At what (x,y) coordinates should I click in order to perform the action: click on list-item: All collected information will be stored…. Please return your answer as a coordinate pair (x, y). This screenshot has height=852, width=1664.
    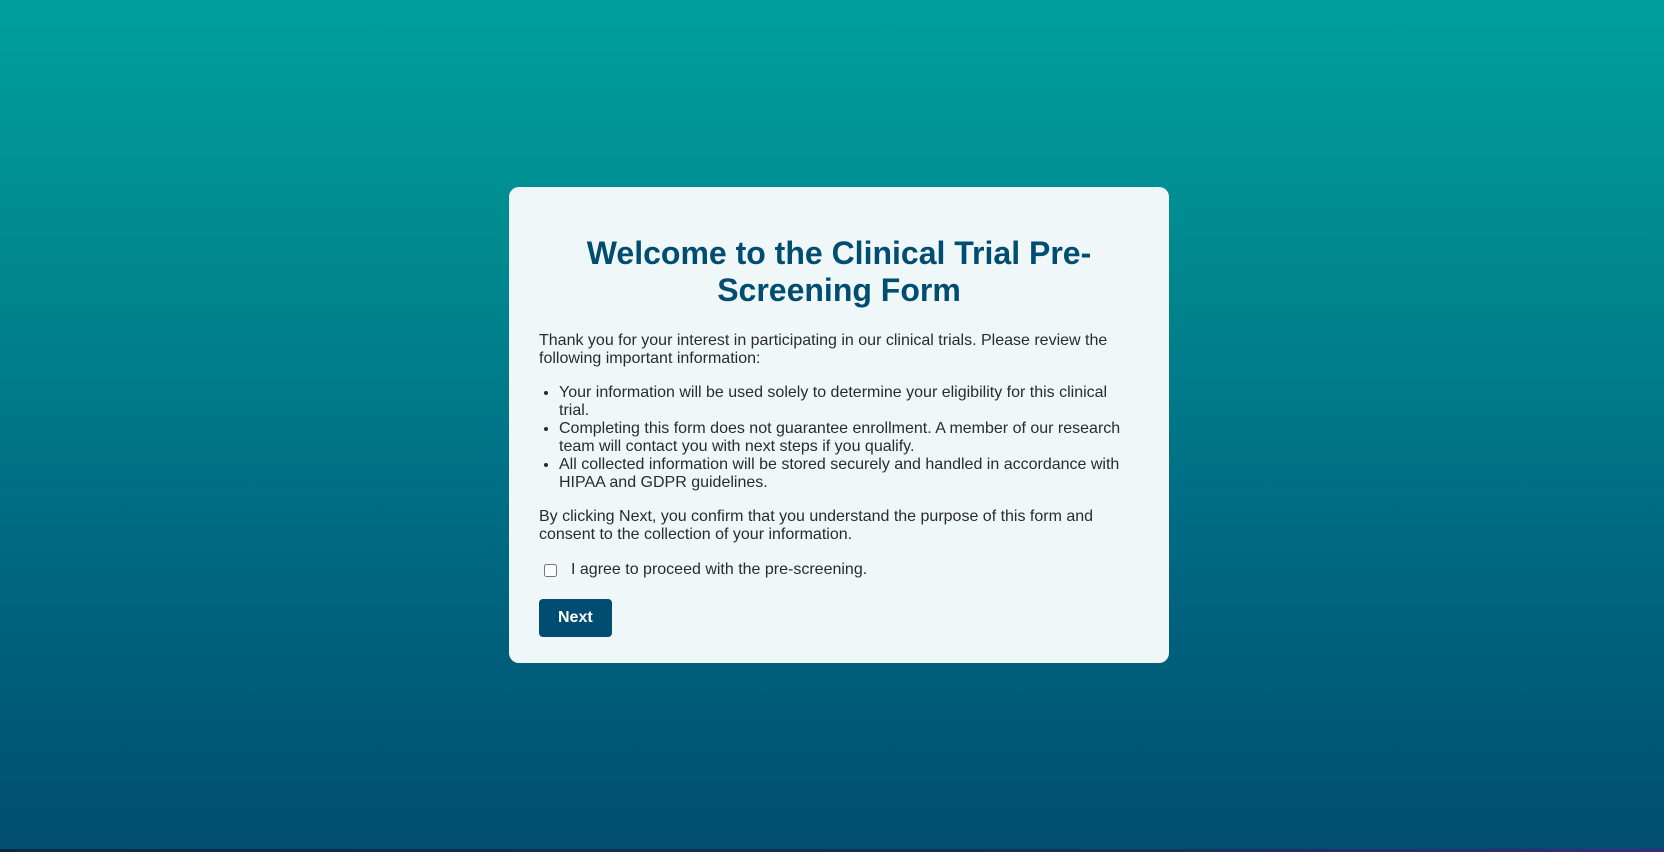
    Looking at the image, I should click on (849, 474).